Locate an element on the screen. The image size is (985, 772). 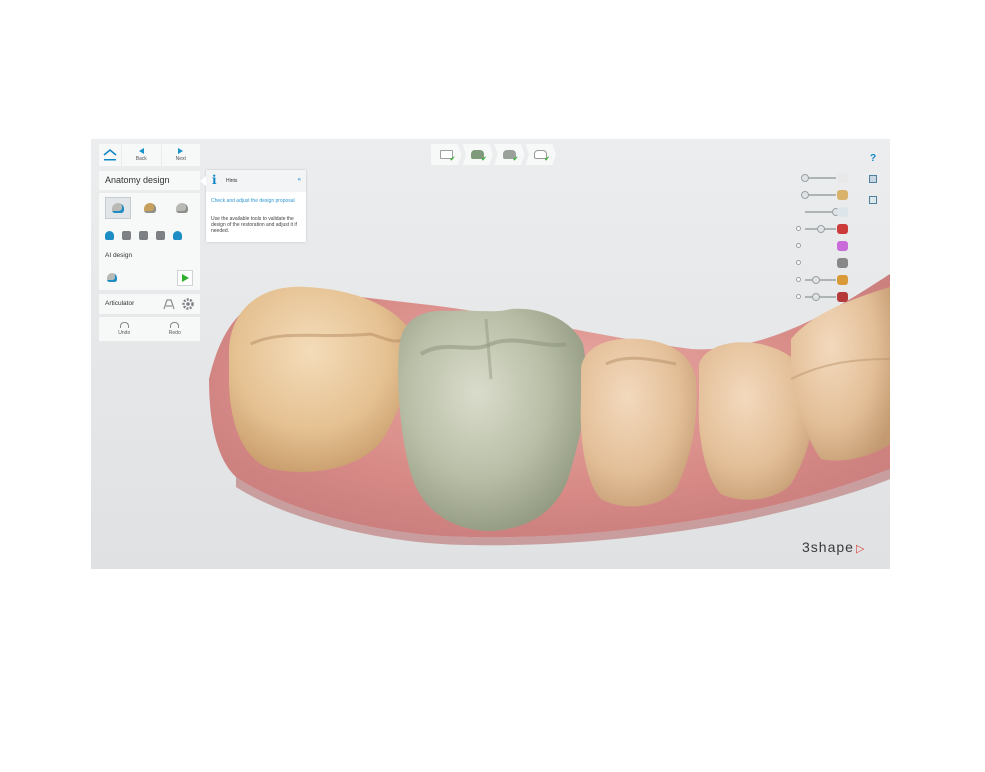
visibility-slider-preparation is located at coordinates (822, 280).